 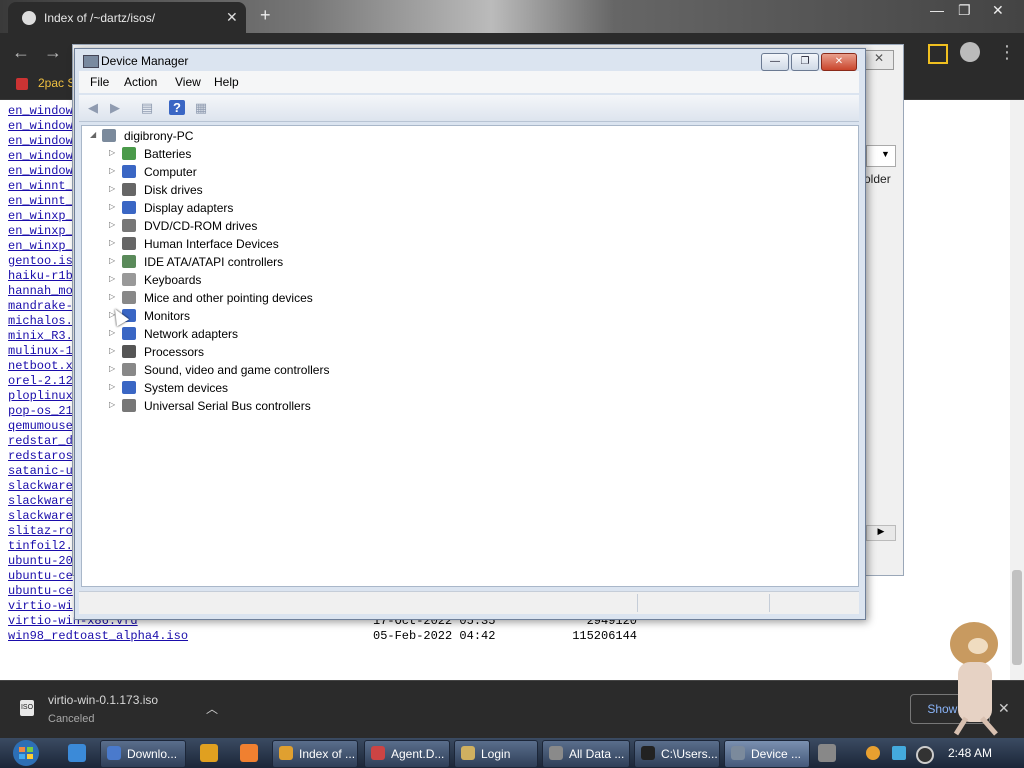 I want to click on file-link: mulinux-1, so click(x=40, y=351).